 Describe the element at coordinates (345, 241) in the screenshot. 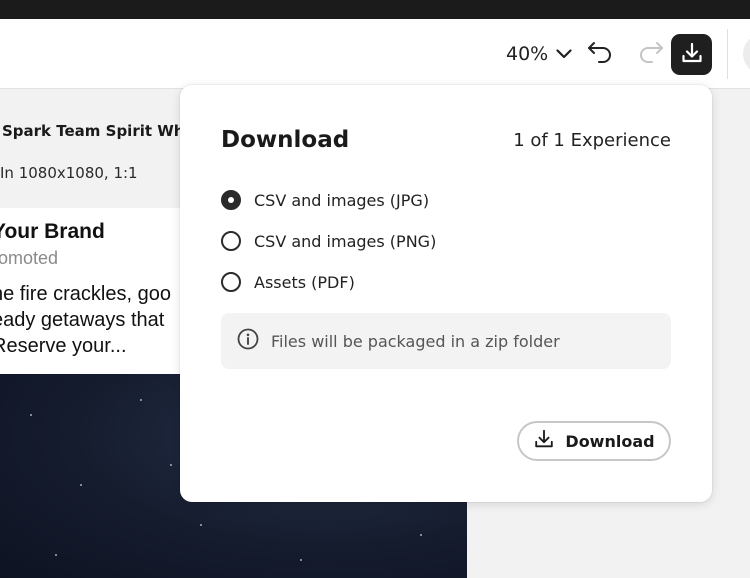

I see `option-label: CSV and images (PNG)` at that location.